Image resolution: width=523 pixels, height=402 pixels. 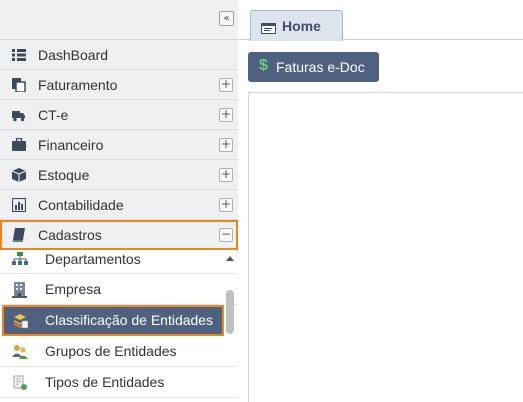 I want to click on submenu-item-label: Classificação de Entidades, so click(x=129, y=320).